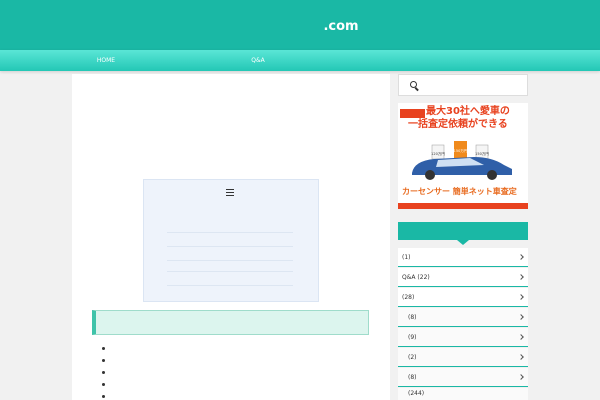 Image resolution: width=600 pixels, height=400 pixels. What do you see at coordinates (463, 85) in the screenshot?
I see `search-input` at bounding box center [463, 85].